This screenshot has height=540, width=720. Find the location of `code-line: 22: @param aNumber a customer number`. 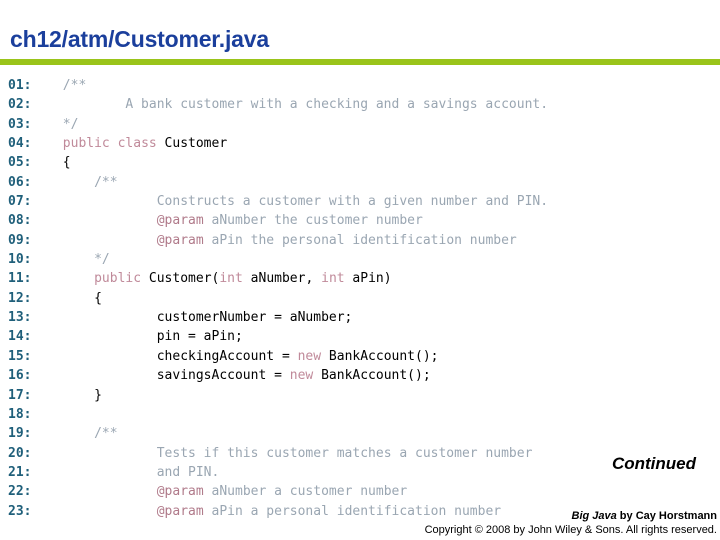

code-line: 22: @param aNumber a customer number is located at coordinates (360, 491).